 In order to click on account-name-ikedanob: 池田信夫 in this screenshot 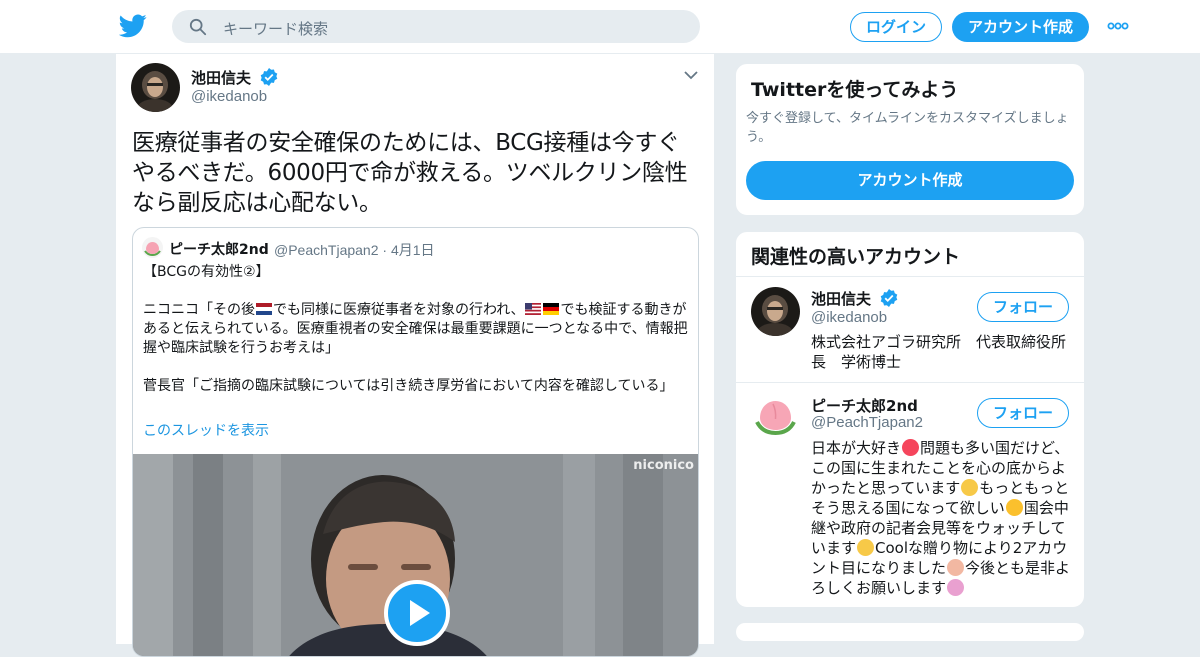, I will do `click(854, 298)`.